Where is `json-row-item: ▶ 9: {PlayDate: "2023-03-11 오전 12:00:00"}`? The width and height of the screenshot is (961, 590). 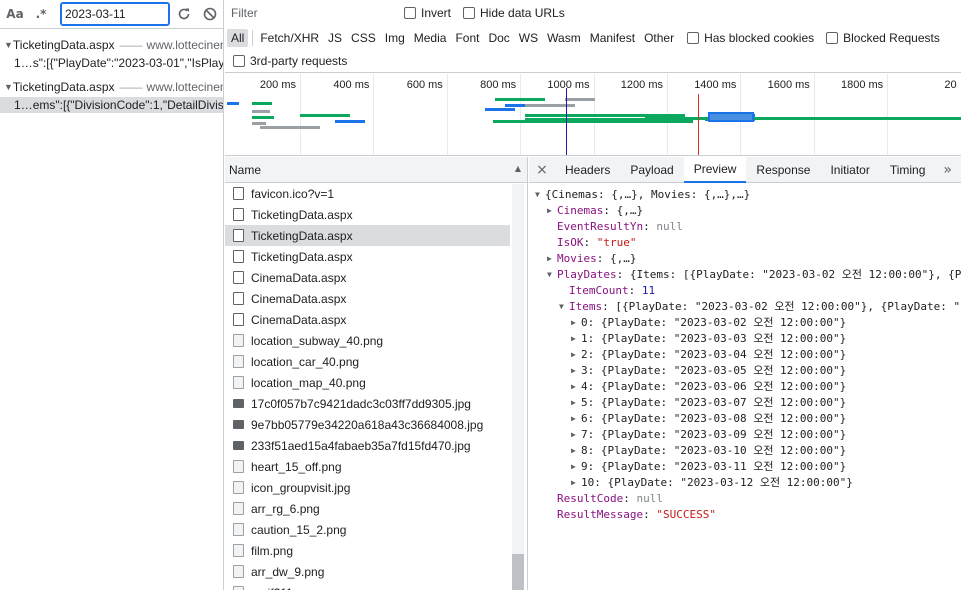 json-row-item: ▶ 9: {PlayDate: "2023-03-11 오전 12:00:00"} is located at coordinates (745, 467).